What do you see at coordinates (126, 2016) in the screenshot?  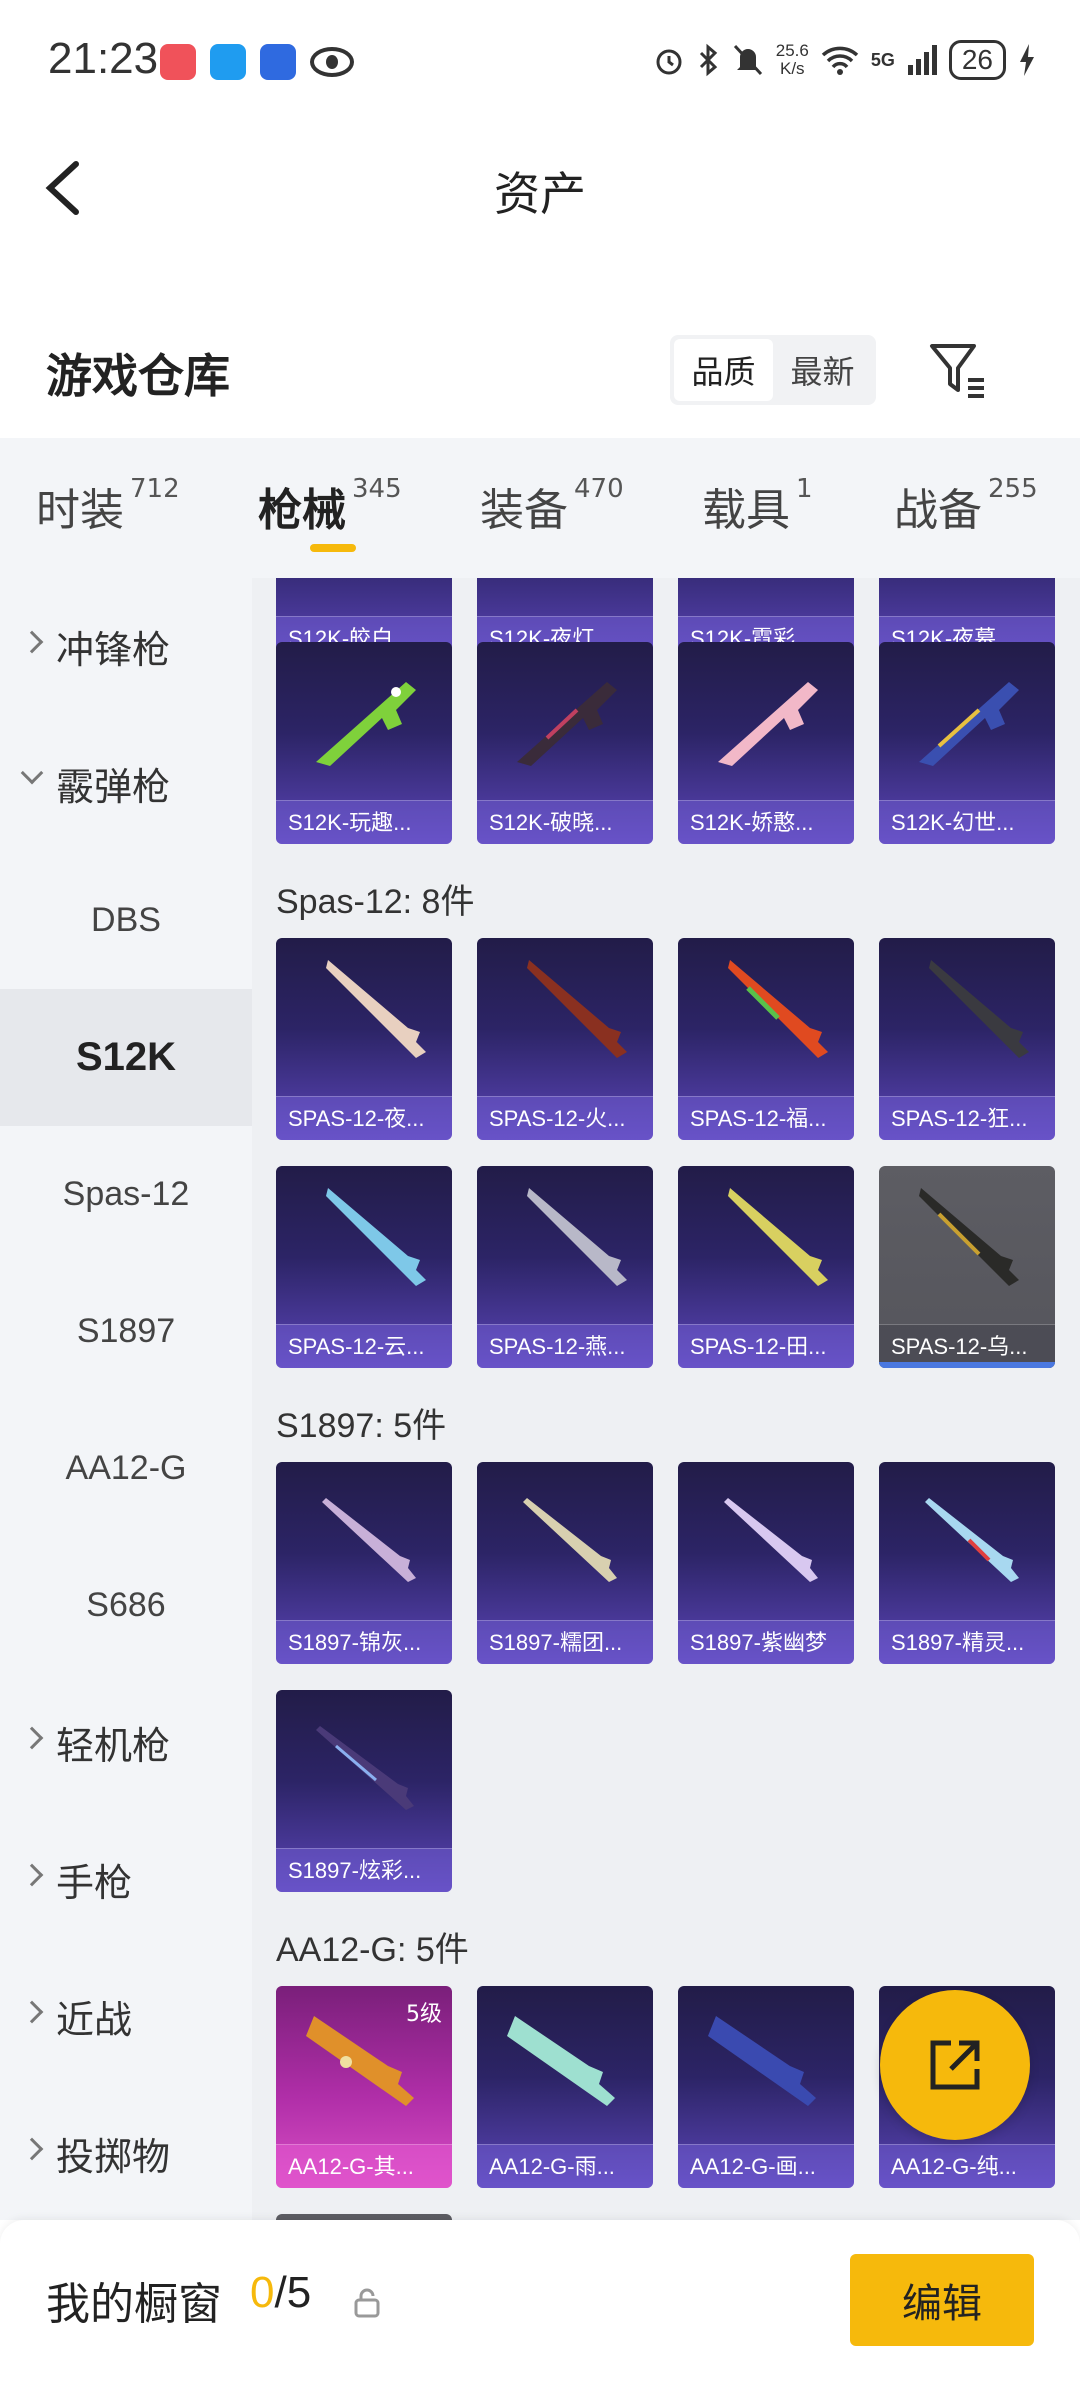 I see `sidebar-item-melee: 近战` at bounding box center [126, 2016].